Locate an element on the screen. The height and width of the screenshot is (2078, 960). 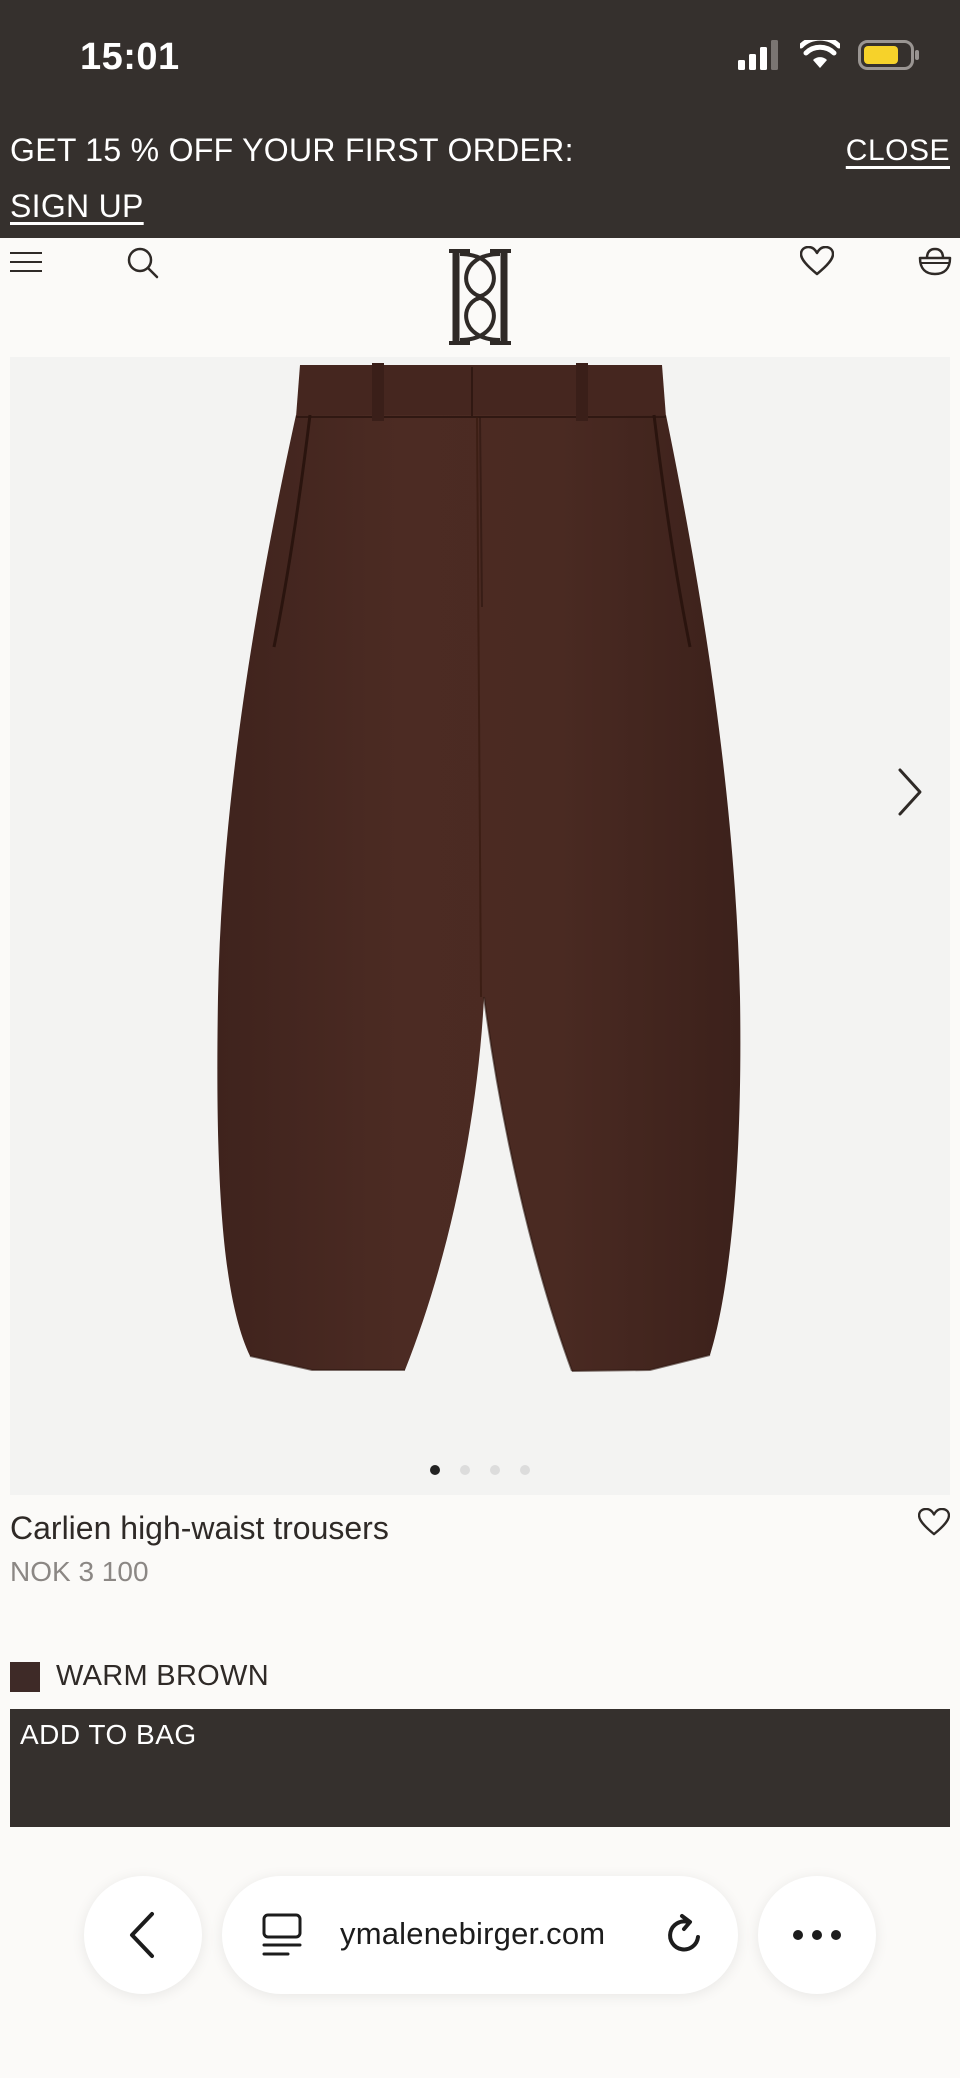
status-time: 15:01 is located at coordinates (130, 57).